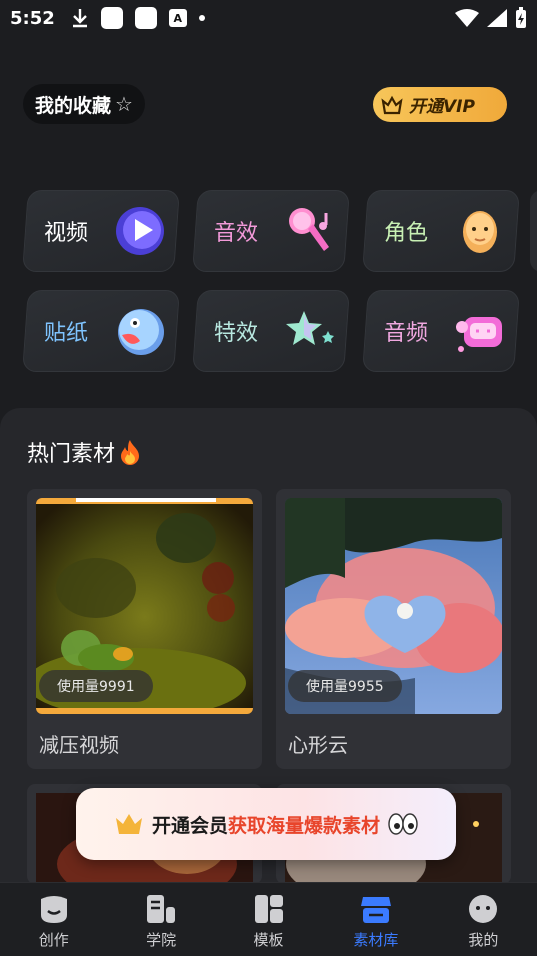  I want to click on category-label: 角色, so click(406, 233).